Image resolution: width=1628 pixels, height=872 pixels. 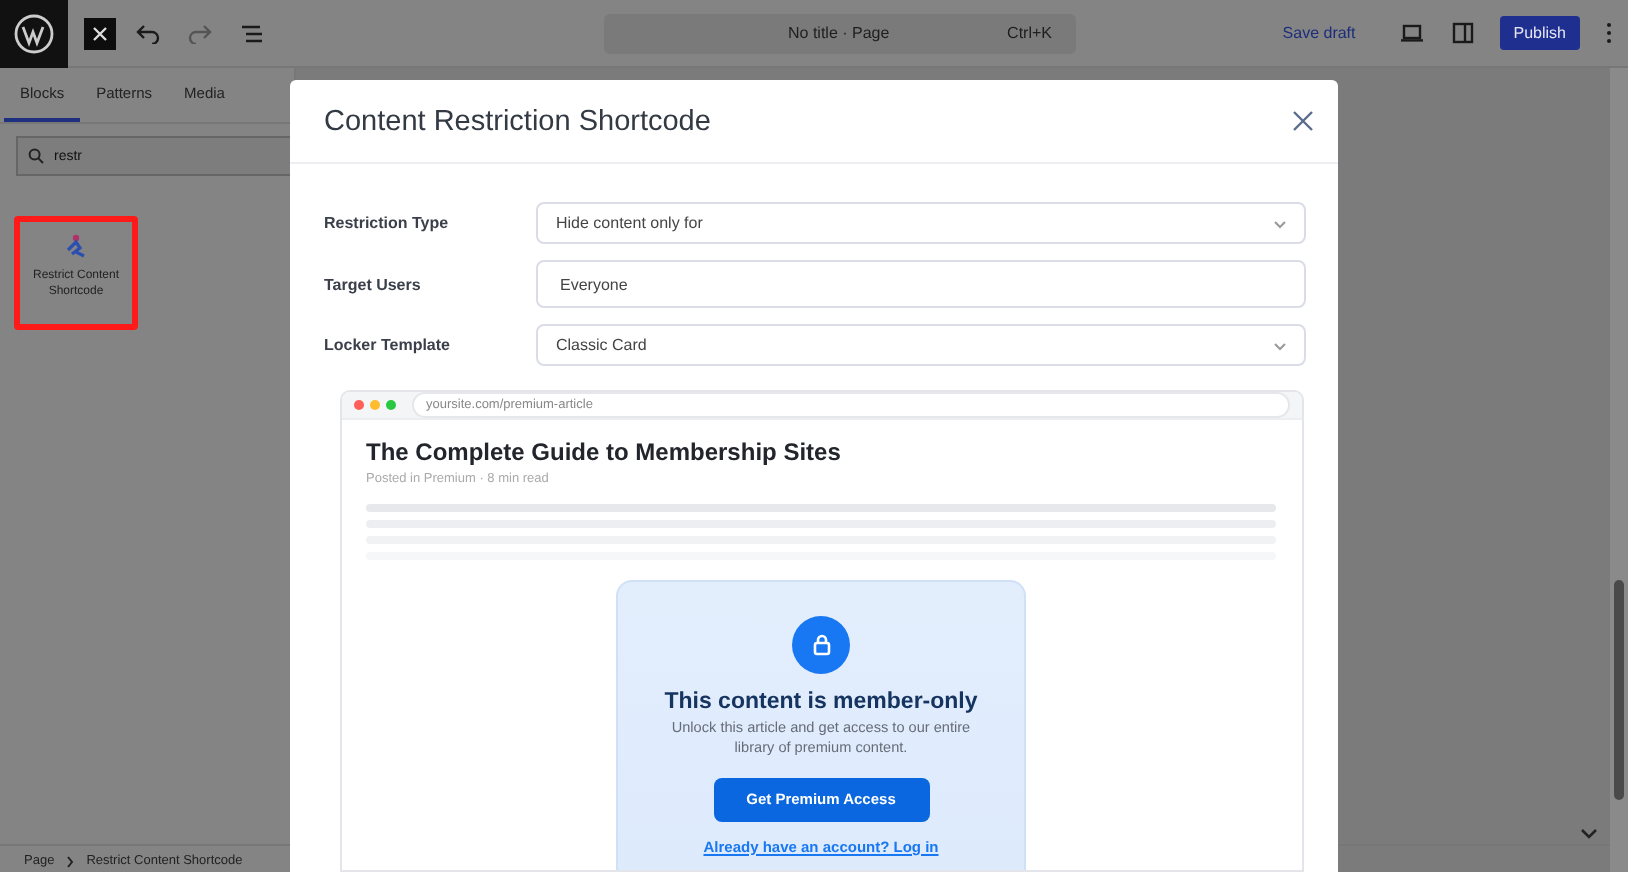 What do you see at coordinates (100, 33) in the screenshot?
I see `close-icon` at bounding box center [100, 33].